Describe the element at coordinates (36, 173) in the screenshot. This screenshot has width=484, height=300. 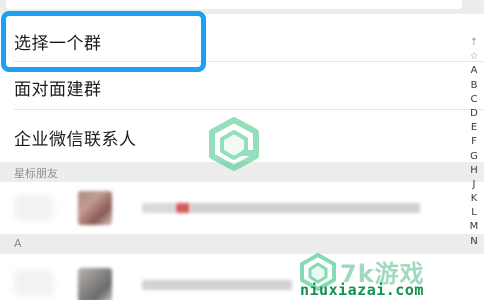
I see `section-header-label: 星标朋友` at that location.